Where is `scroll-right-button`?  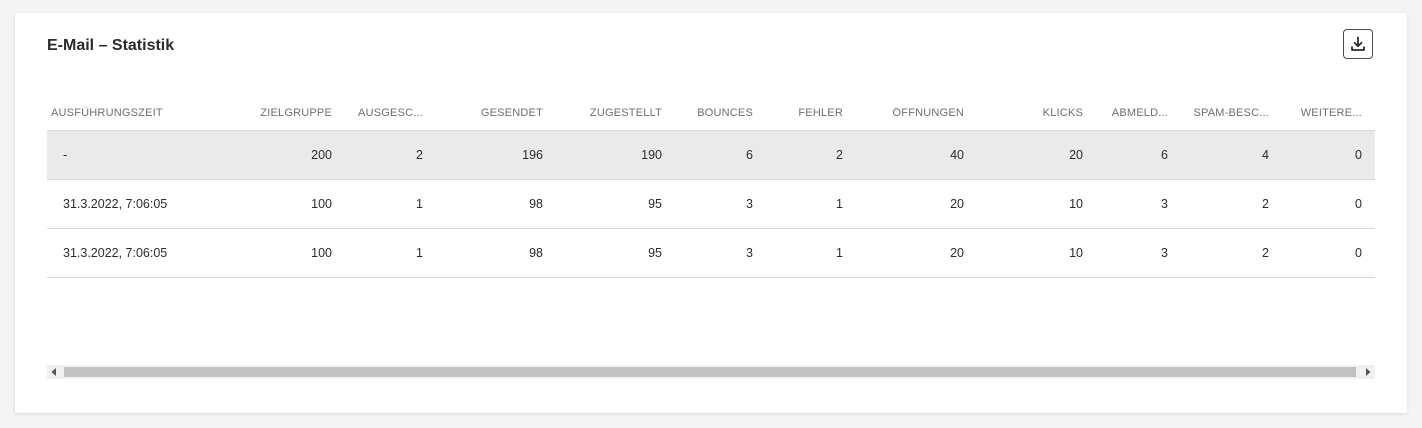
scroll-right-button is located at coordinates (1368, 372).